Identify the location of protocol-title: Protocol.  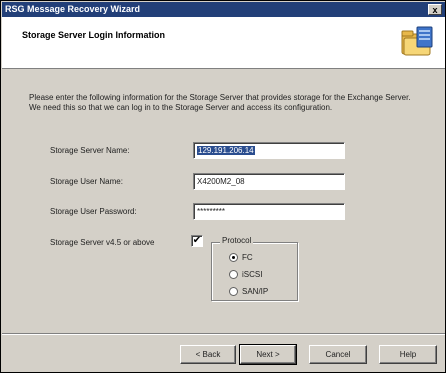
(237, 240).